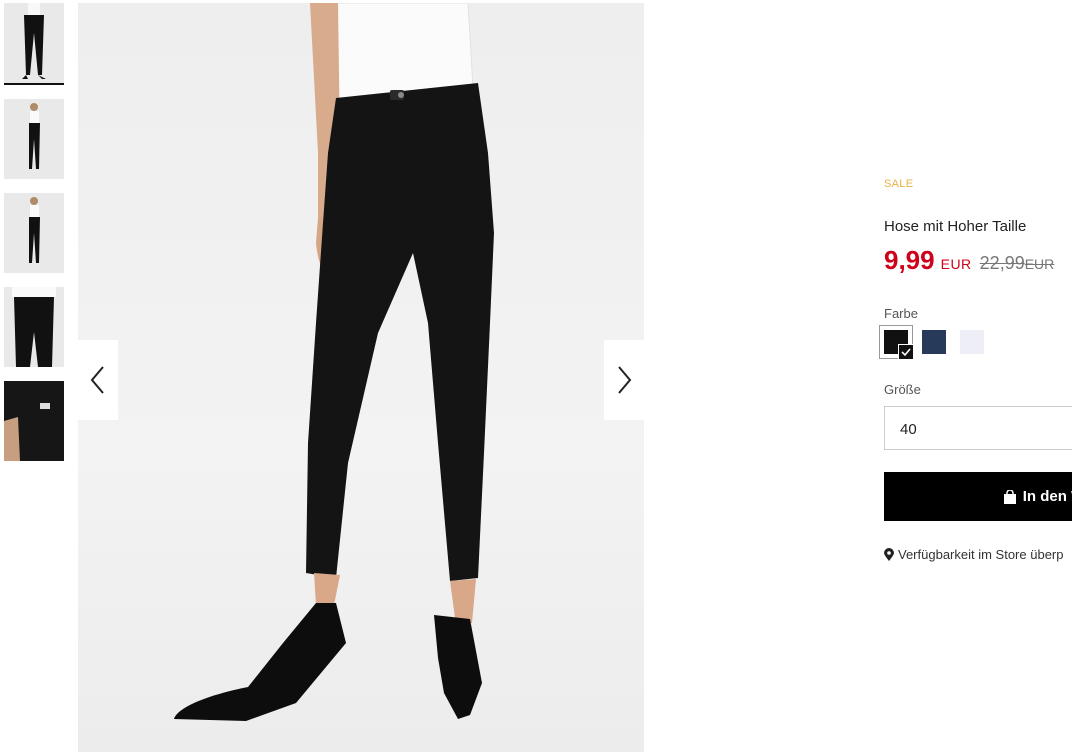 This screenshot has width=1072, height=752. What do you see at coordinates (902, 389) in the screenshot?
I see `size-label: Größe` at bounding box center [902, 389].